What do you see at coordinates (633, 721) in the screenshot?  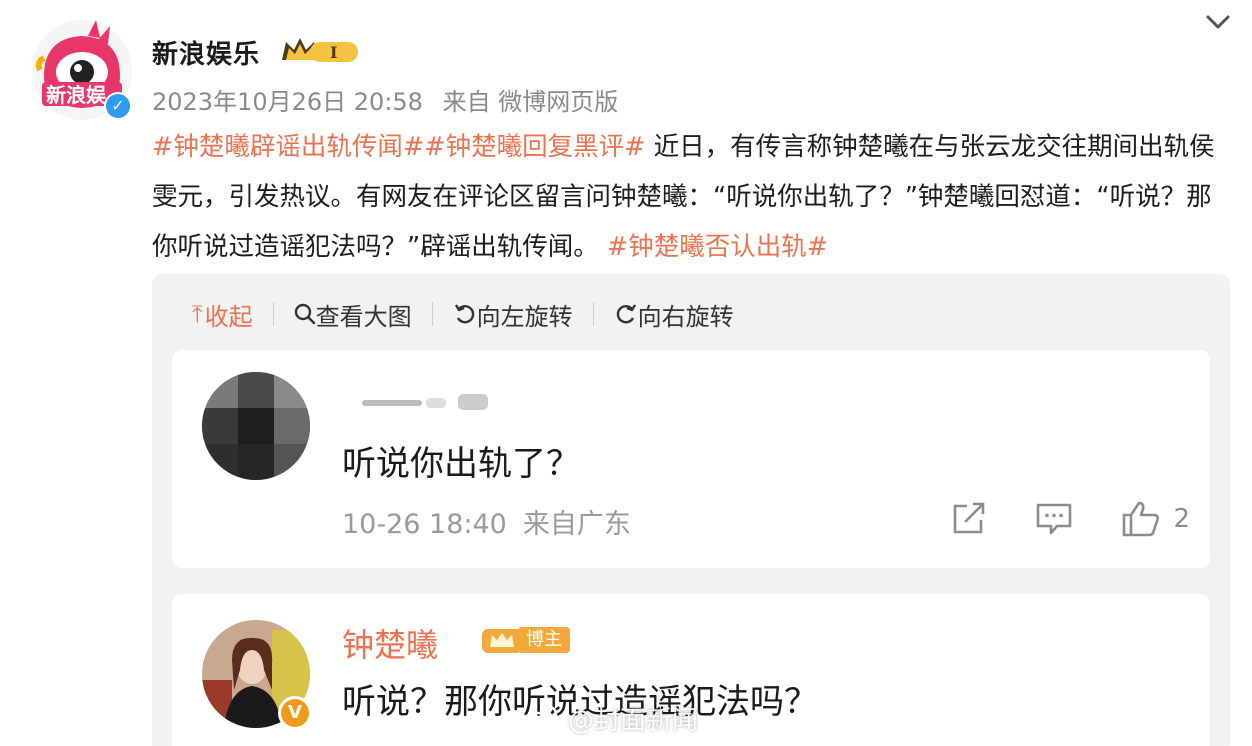 I see `watermark-text: @封面新闻` at bounding box center [633, 721].